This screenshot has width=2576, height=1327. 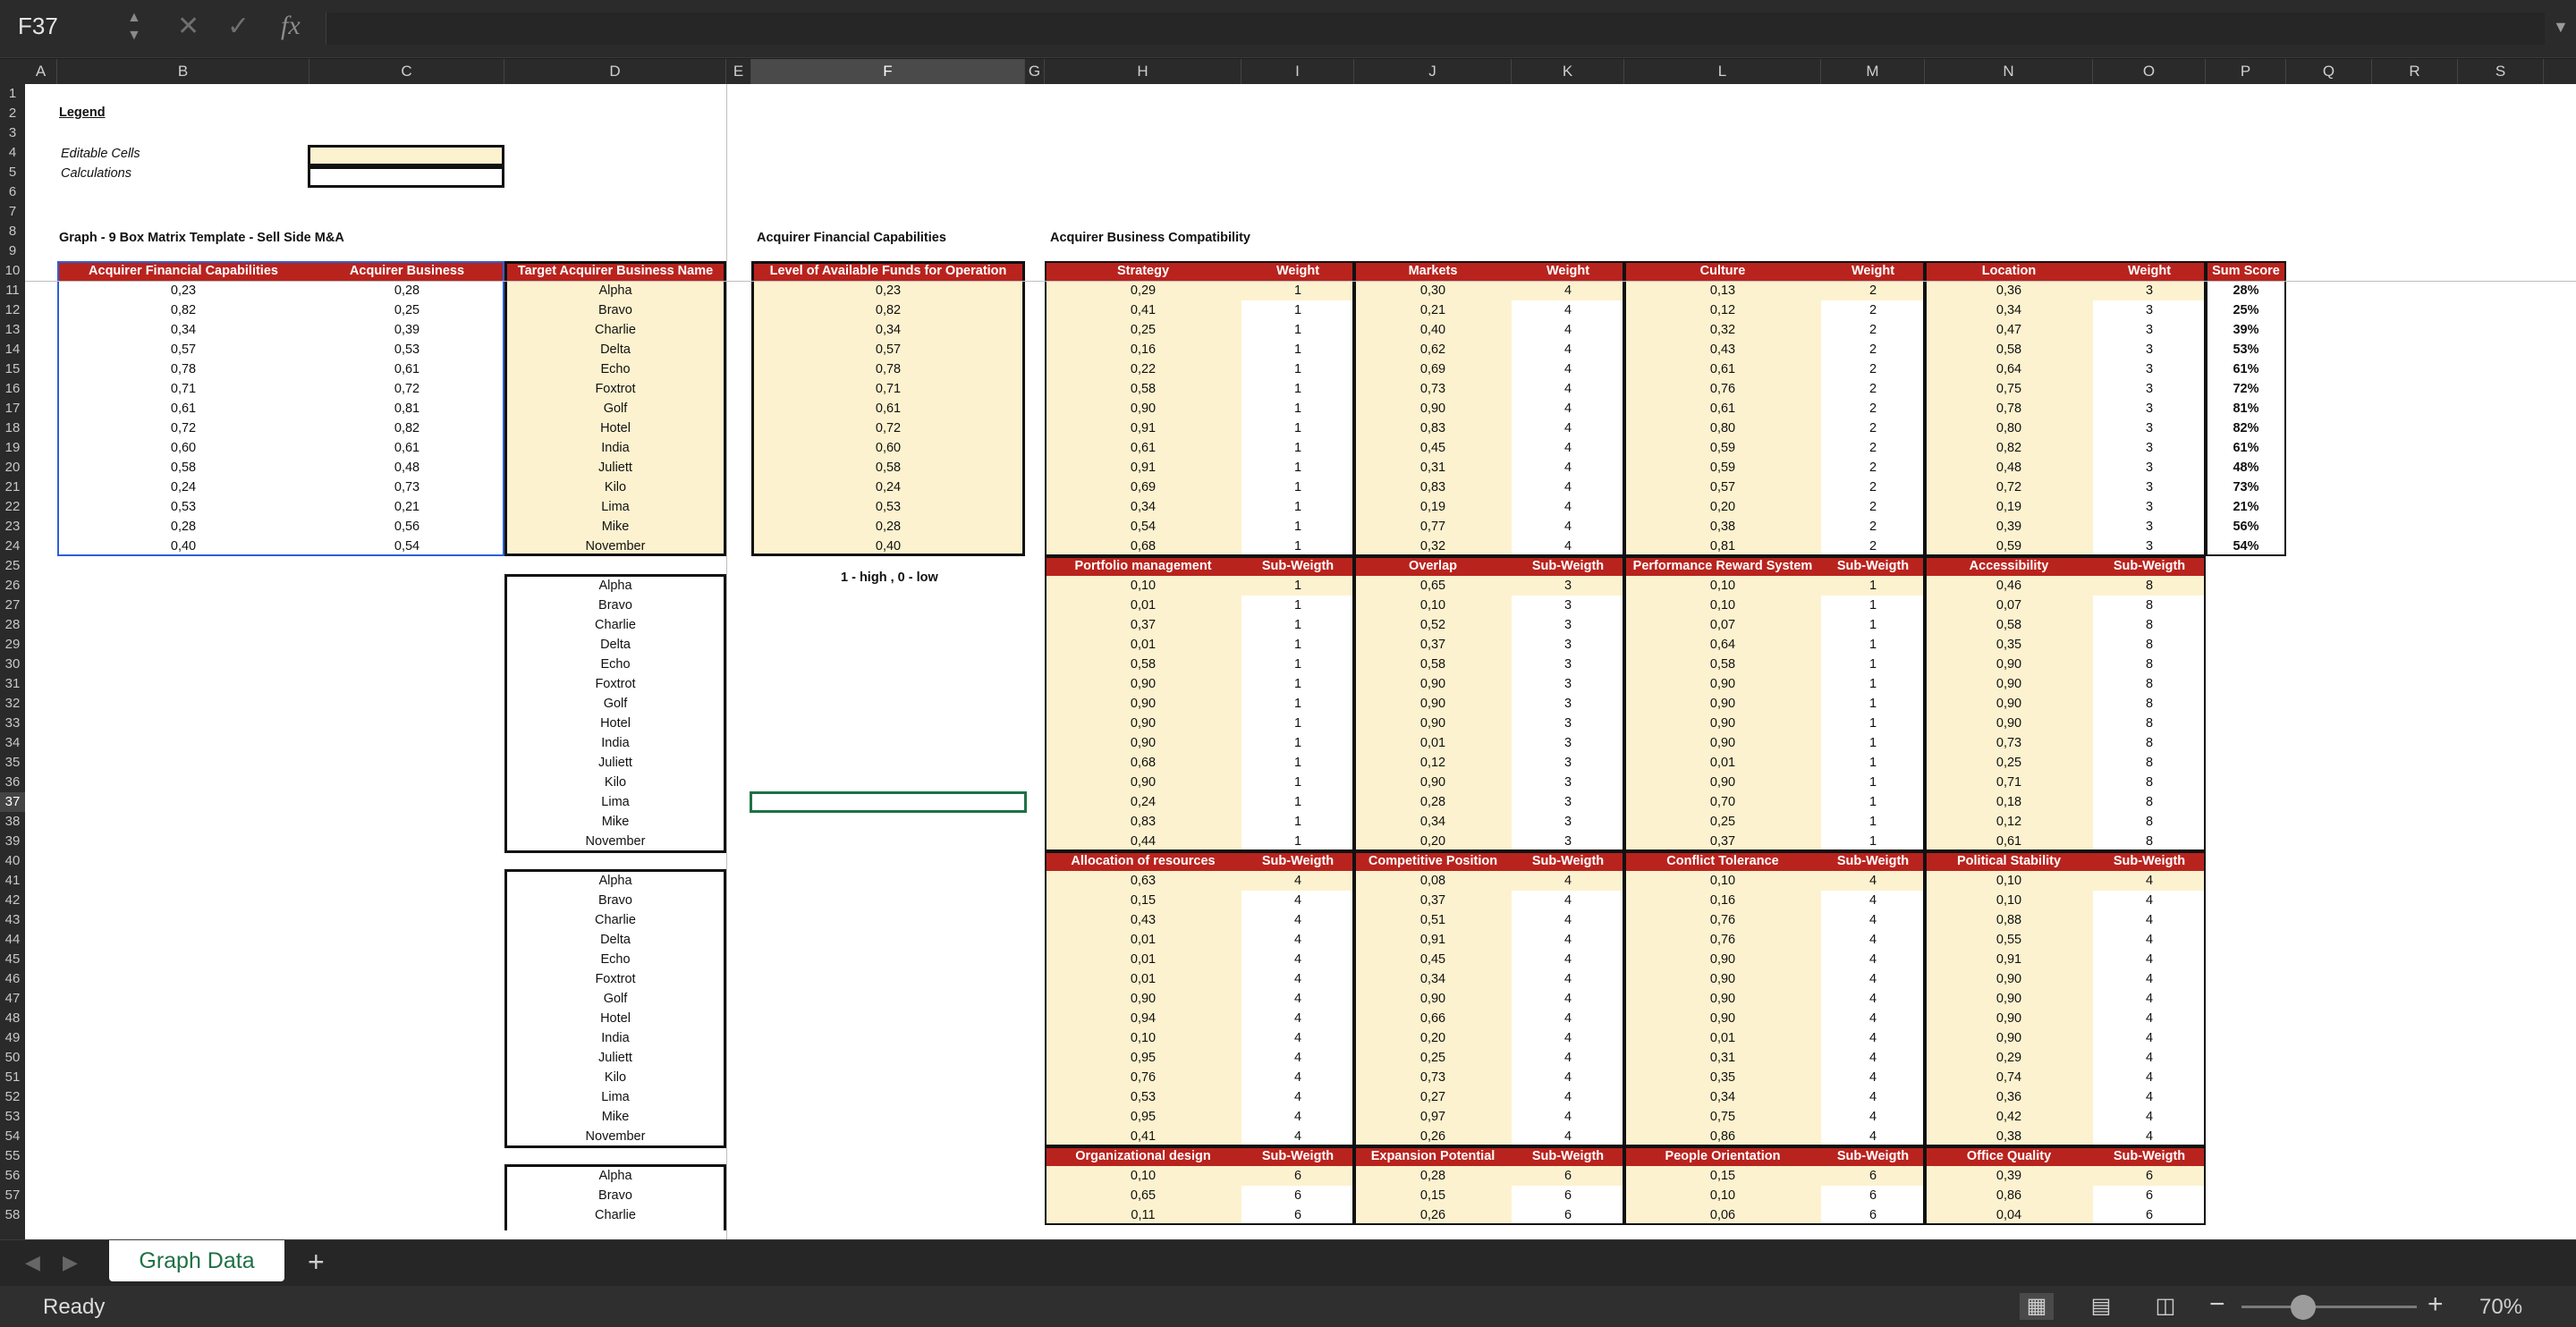 What do you see at coordinates (12, 488) in the screenshot?
I see `row-header-21: 21` at bounding box center [12, 488].